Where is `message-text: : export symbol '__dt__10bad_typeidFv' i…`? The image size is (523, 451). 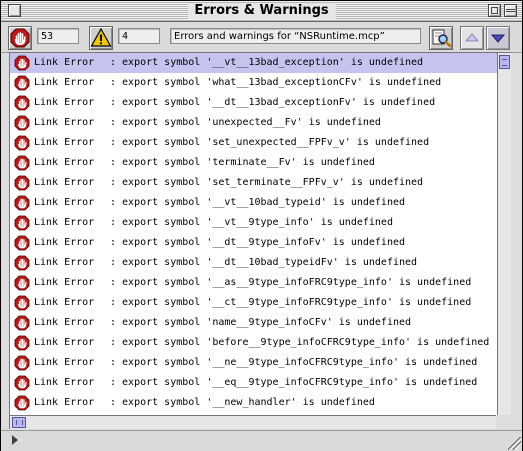
message-text: : export symbol '__dt__10bad_typeidFv' i… is located at coordinates (264, 262).